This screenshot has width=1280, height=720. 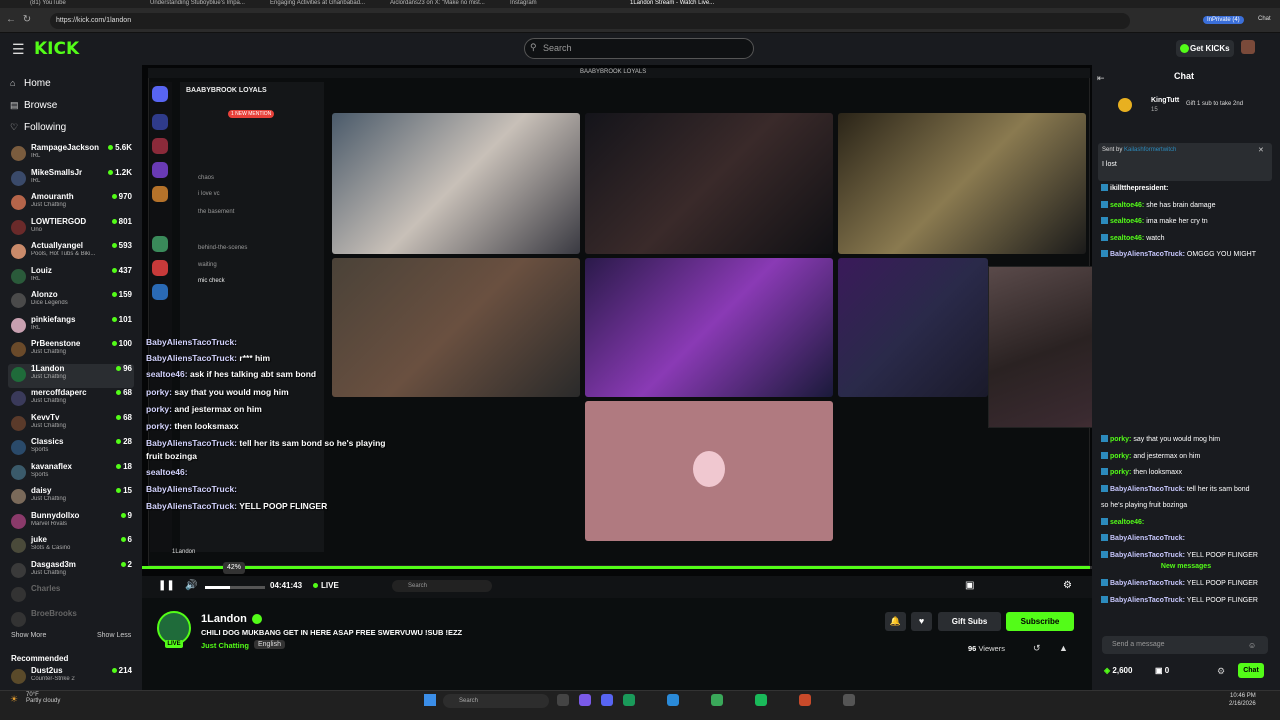 What do you see at coordinates (71, 498) in the screenshot?
I see `sidebar-channel: daisy Just Chatting 15` at bounding box center [71, 498].